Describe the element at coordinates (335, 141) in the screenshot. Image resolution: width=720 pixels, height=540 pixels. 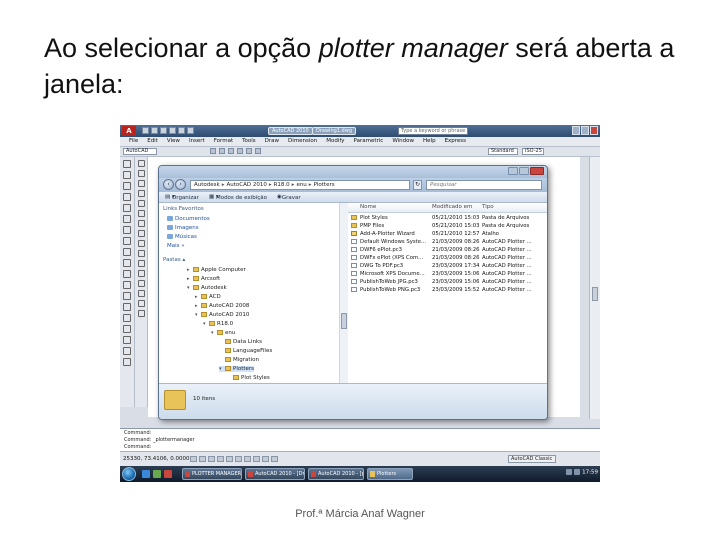
I see `menu-modify: Modify` at that location.